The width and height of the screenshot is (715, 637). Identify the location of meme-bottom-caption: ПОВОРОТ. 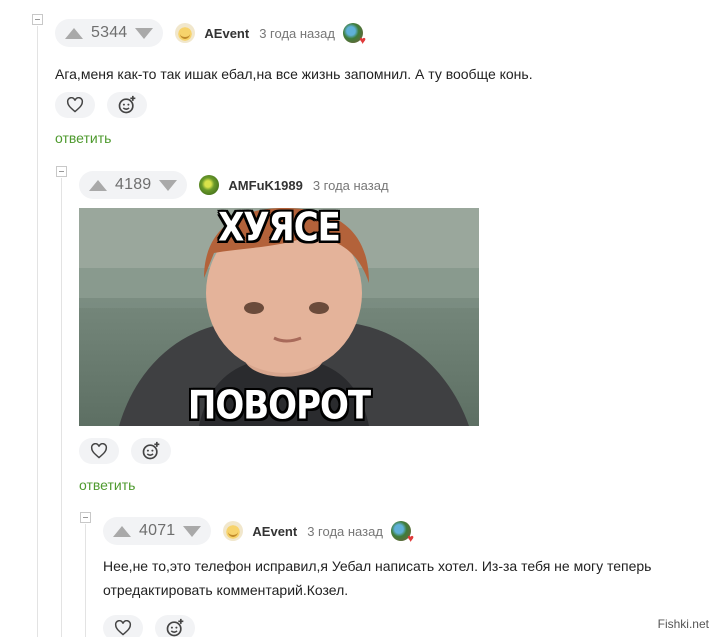
(279, 404).